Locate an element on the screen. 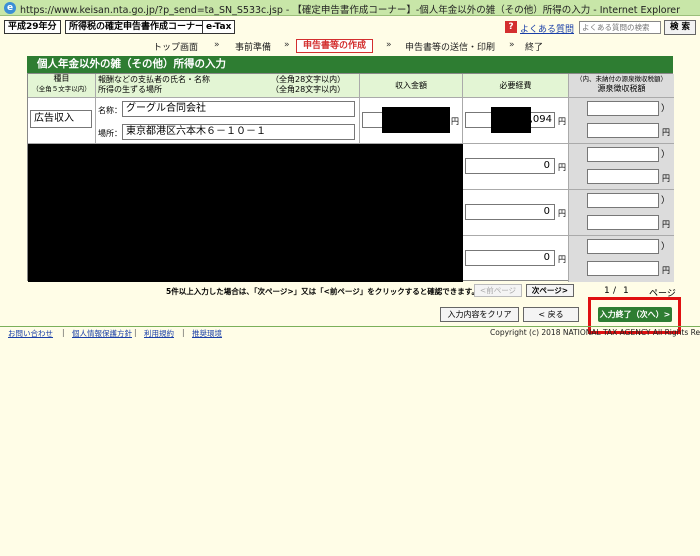 The height and width of the screenshot is (556, 700). header-type: 種目 （全角５文字以内） is located at coordinates (62, 86).